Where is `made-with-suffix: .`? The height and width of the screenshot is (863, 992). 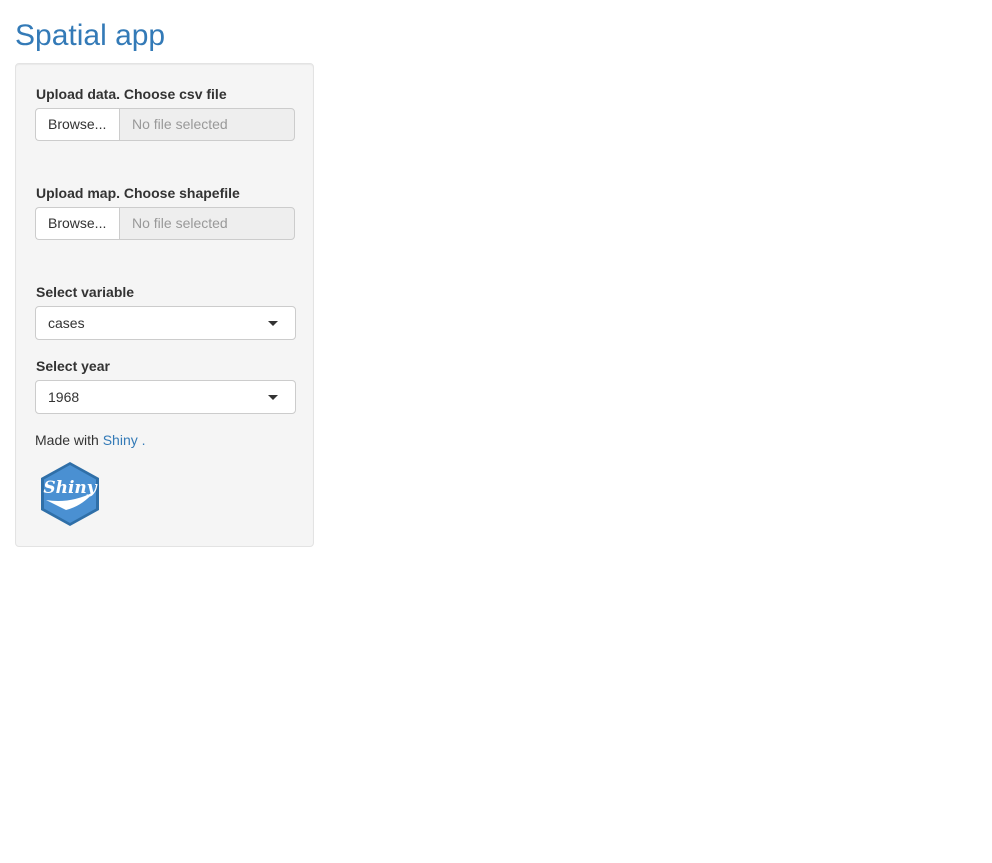 made-with-suffix: . is located at coordinates (141, 440).